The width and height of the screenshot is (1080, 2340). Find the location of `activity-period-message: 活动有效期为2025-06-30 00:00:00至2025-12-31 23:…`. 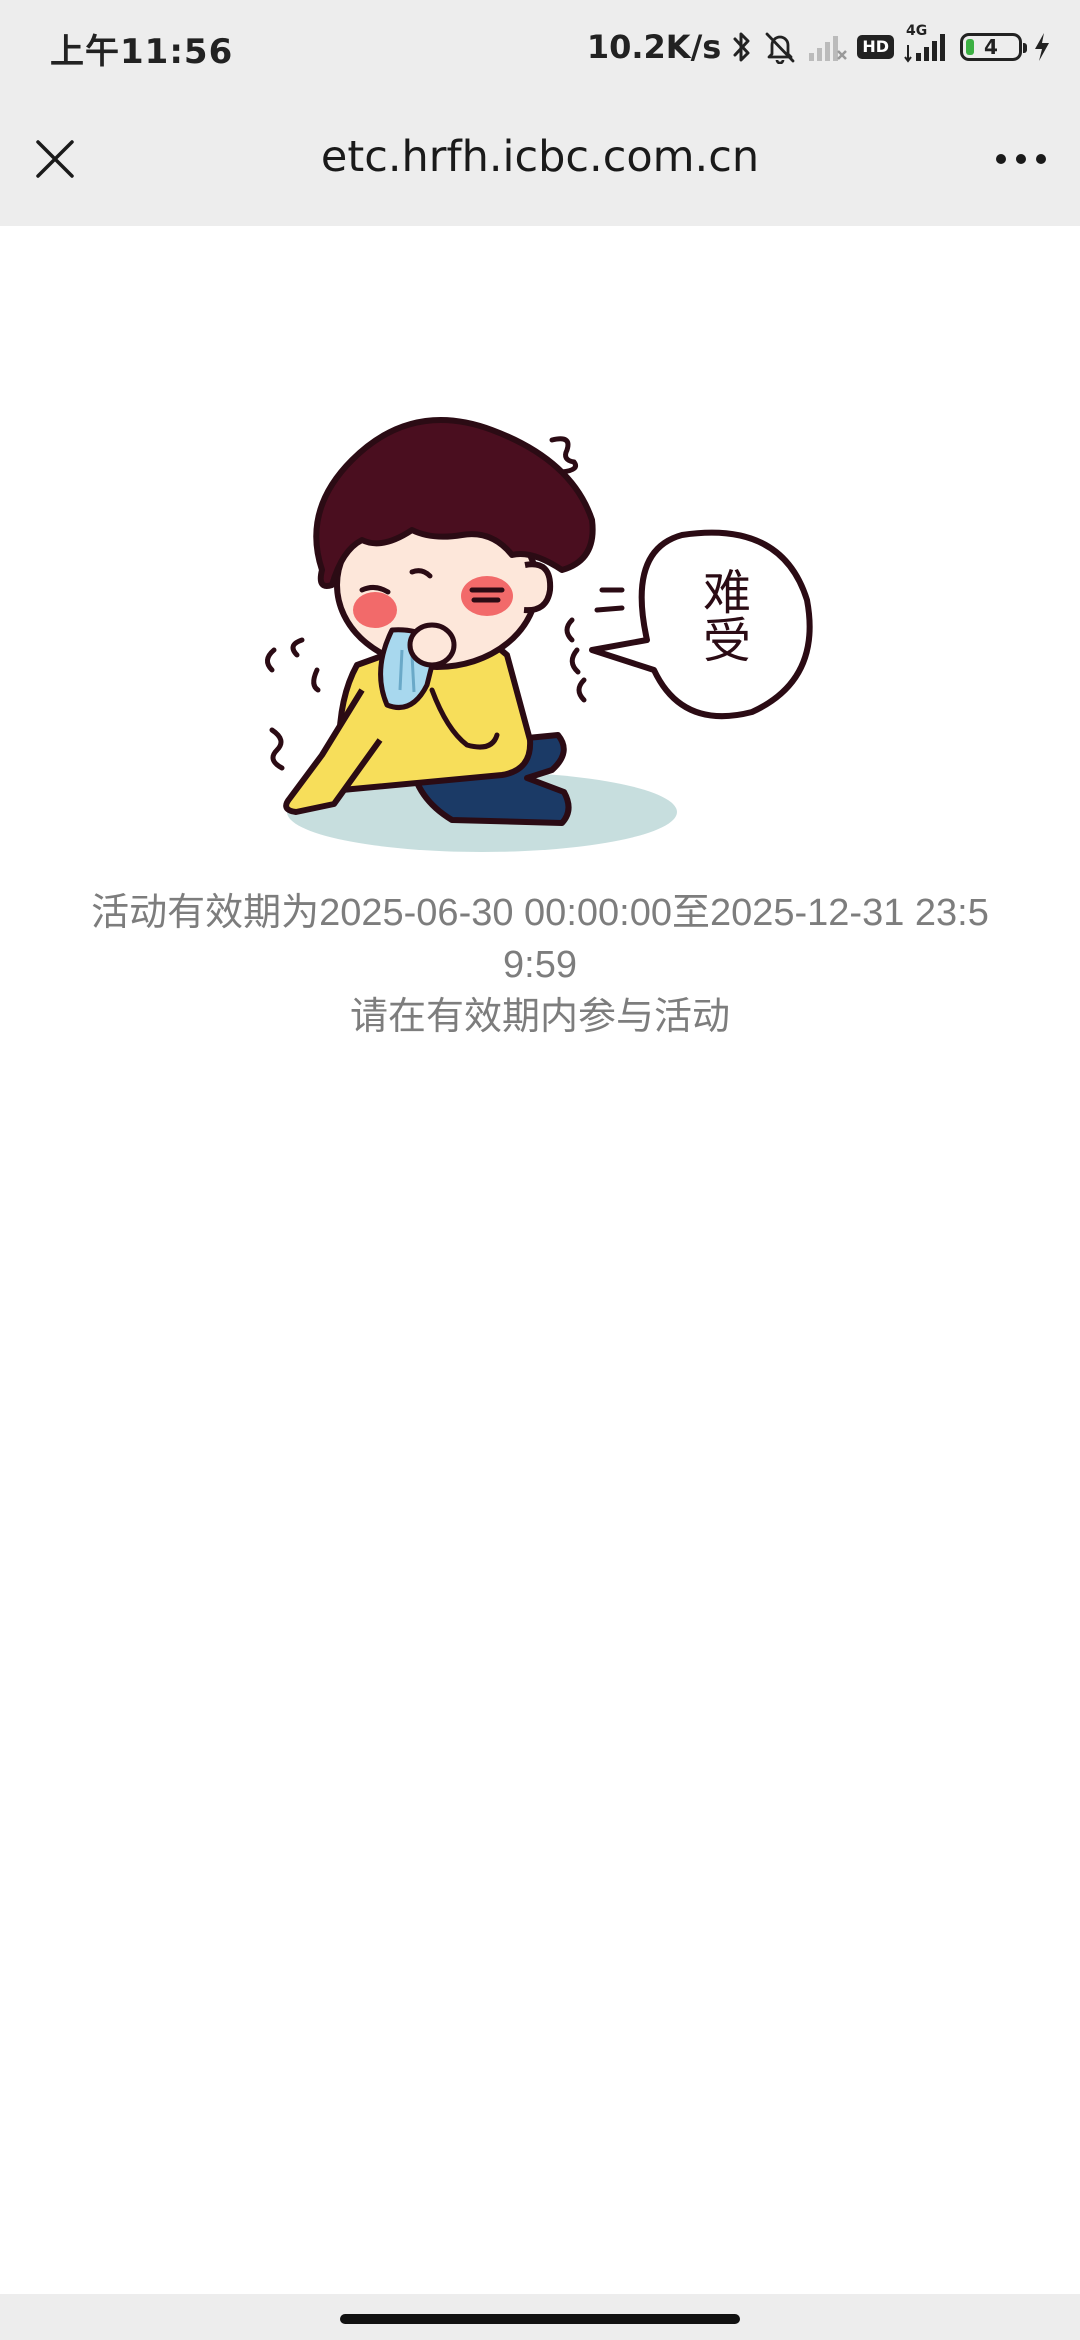

activity-period-message: 活动有效期为2025-06-30 00:00:00至2025-12-31 23:… is located at coordinates (540, 965).